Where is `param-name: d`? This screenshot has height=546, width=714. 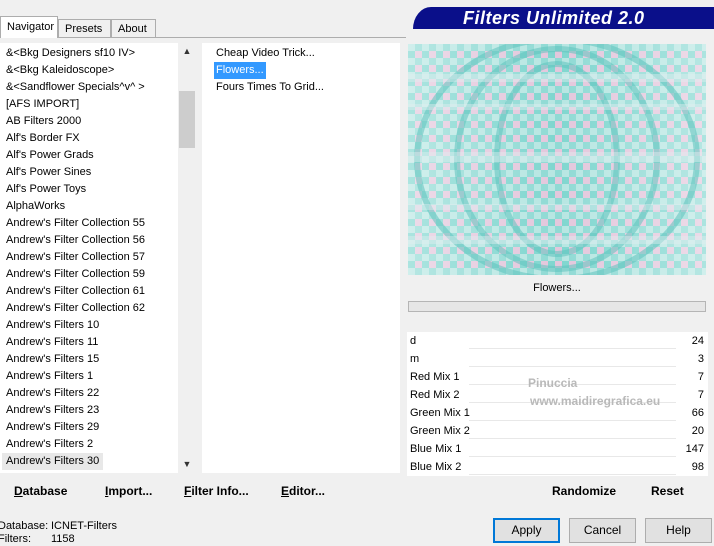
param-name: d is located at coordinates (413, 341).